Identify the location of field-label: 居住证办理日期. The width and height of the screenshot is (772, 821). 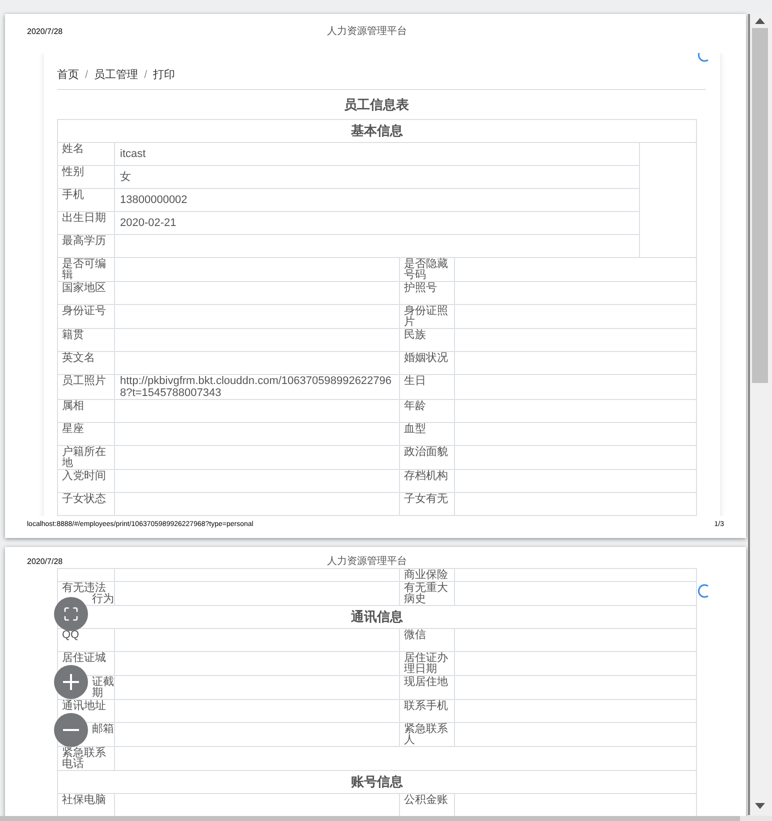
(426, 663).